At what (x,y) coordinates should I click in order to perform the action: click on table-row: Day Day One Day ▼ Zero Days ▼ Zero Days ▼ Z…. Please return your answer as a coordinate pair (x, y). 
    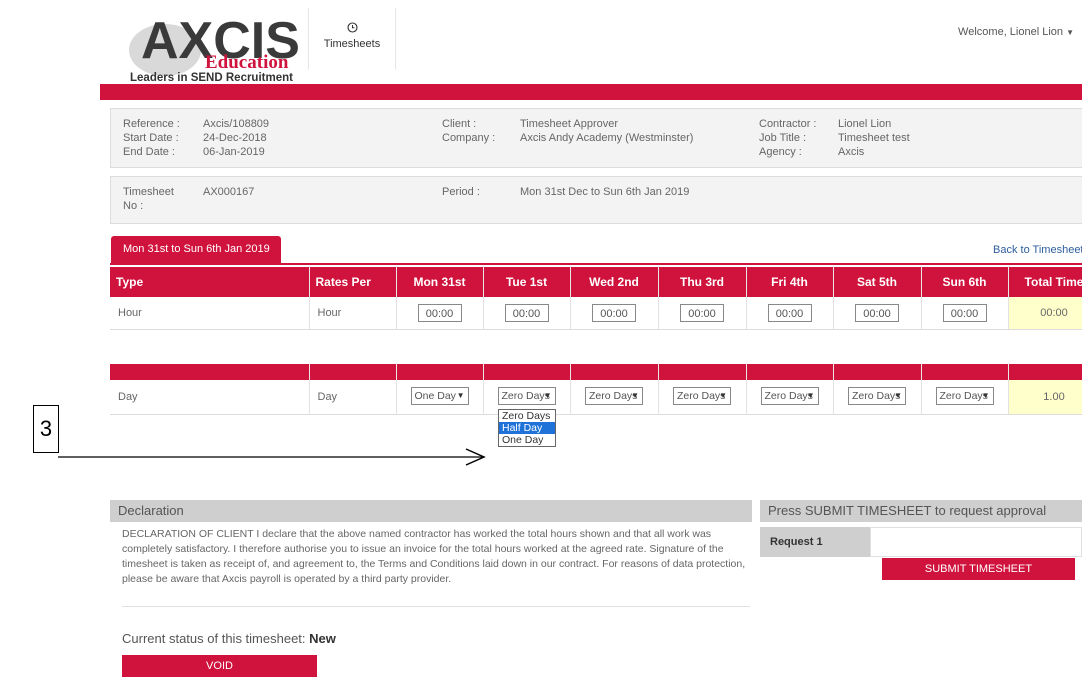
    Looking at the image, I should click on (596, 397).